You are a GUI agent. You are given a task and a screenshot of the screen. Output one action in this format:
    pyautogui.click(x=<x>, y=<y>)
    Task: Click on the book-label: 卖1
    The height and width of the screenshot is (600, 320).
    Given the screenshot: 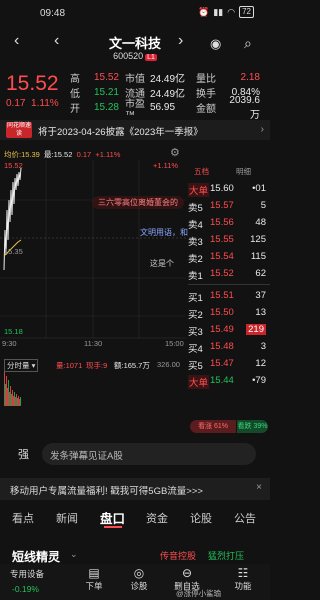 What is the action you would take?
    pyautogui.click(x=195, y=276)
    